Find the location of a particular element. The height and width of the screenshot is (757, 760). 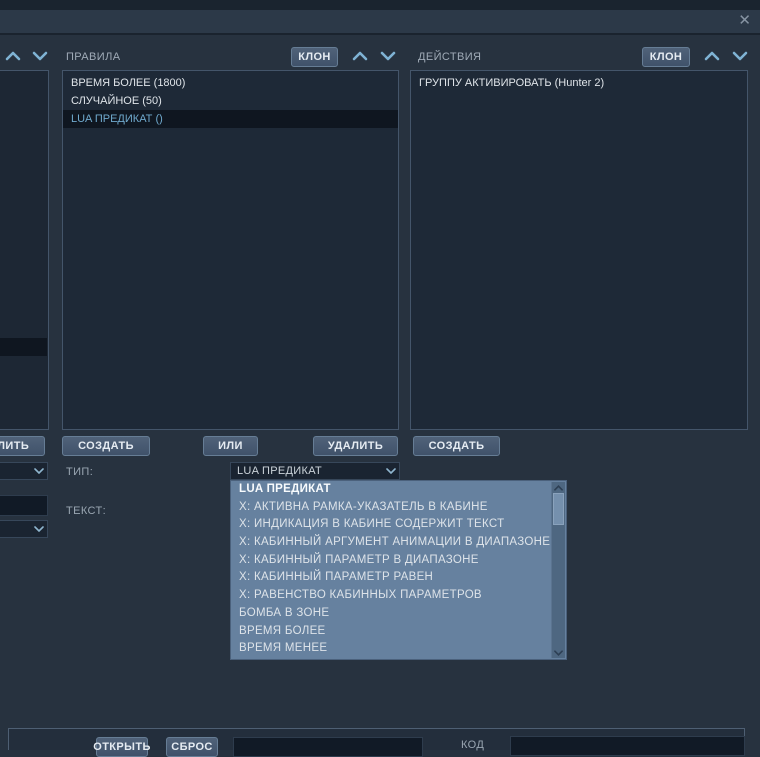

code-field-label: КОД is located at coordinates (473, 745).